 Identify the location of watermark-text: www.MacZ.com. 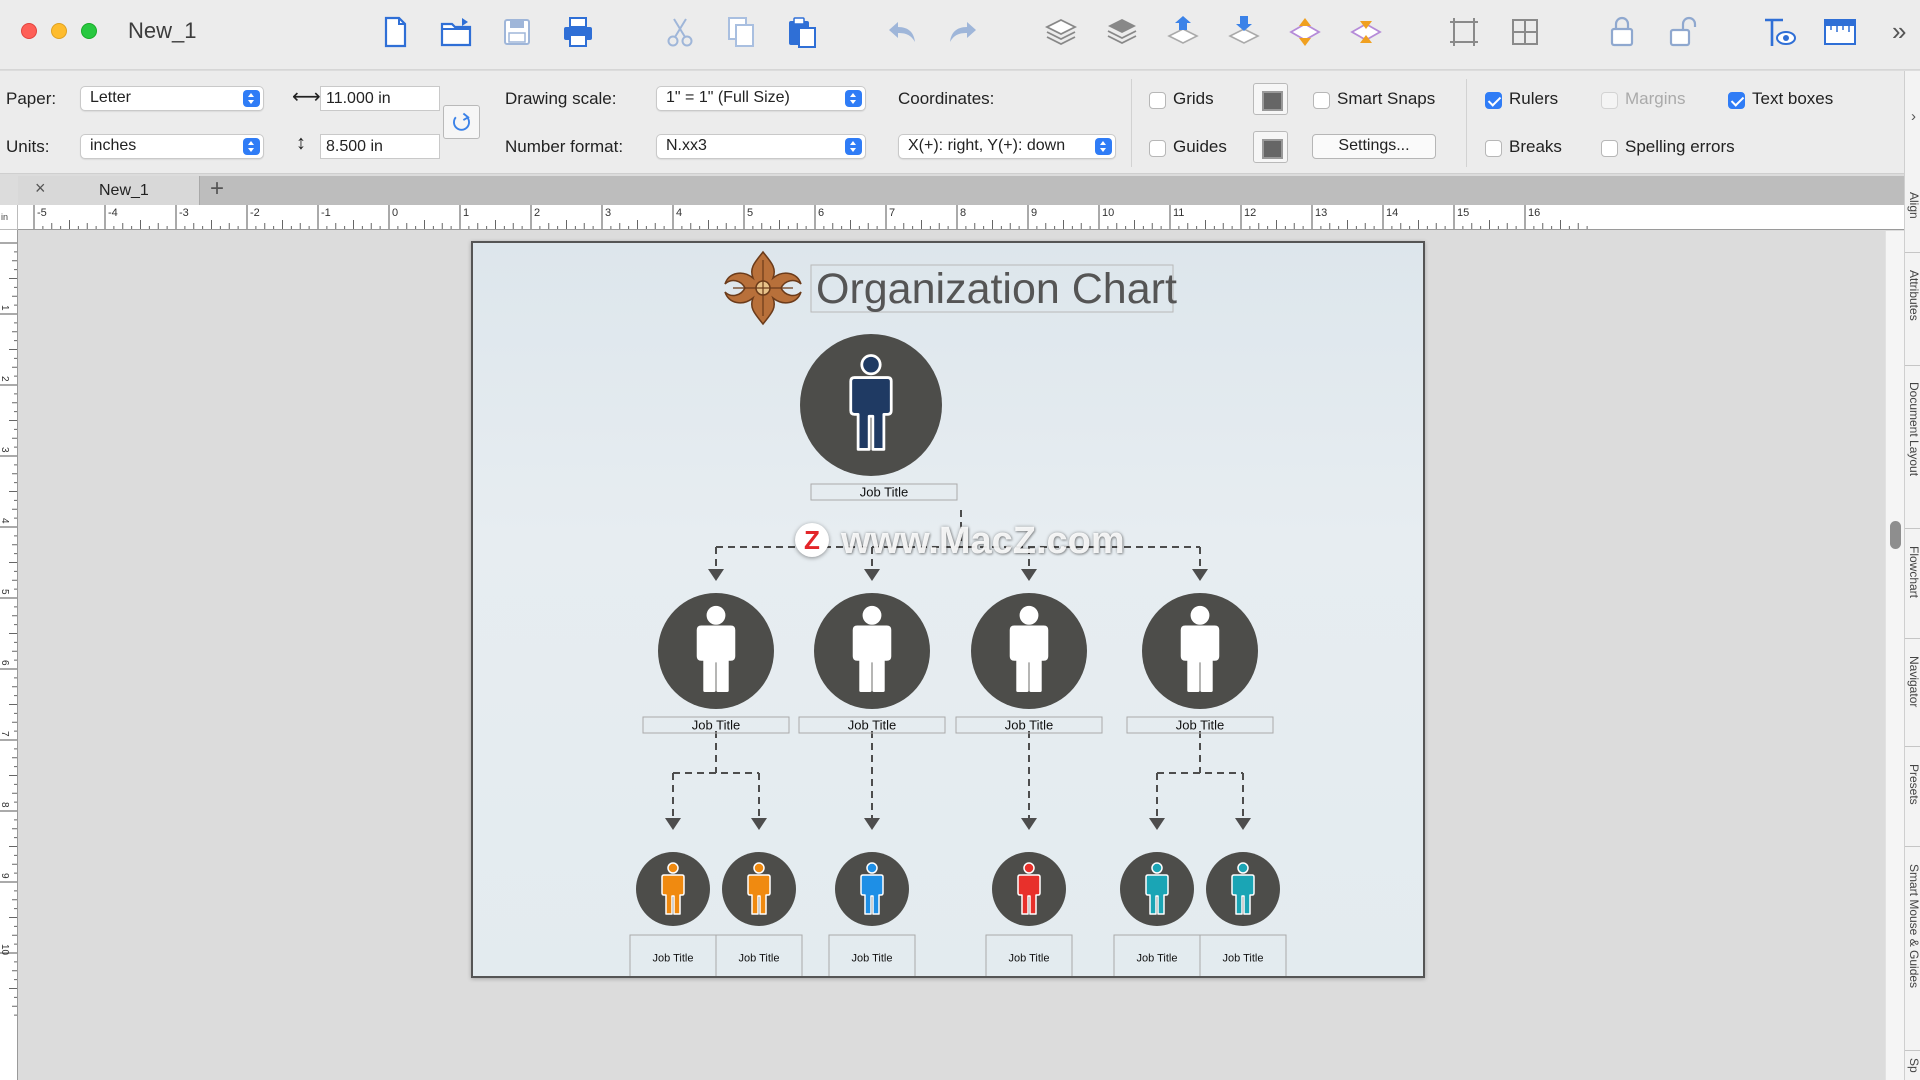
(983, 541).